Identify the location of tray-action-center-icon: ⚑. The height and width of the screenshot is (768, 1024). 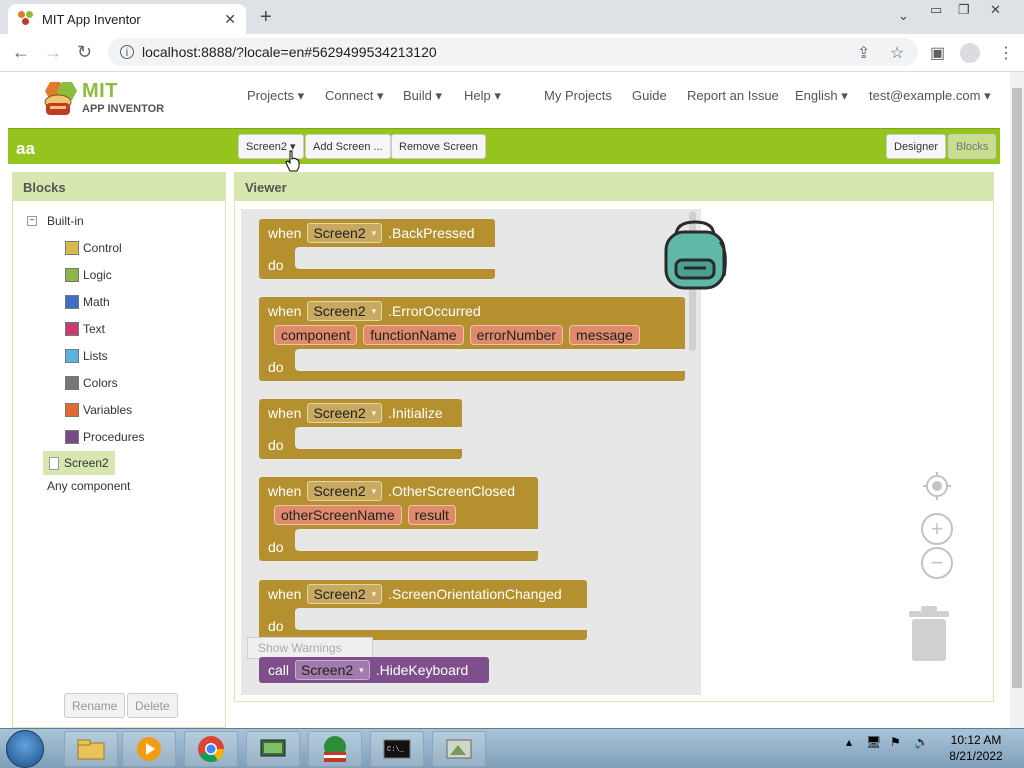
(895, 742).